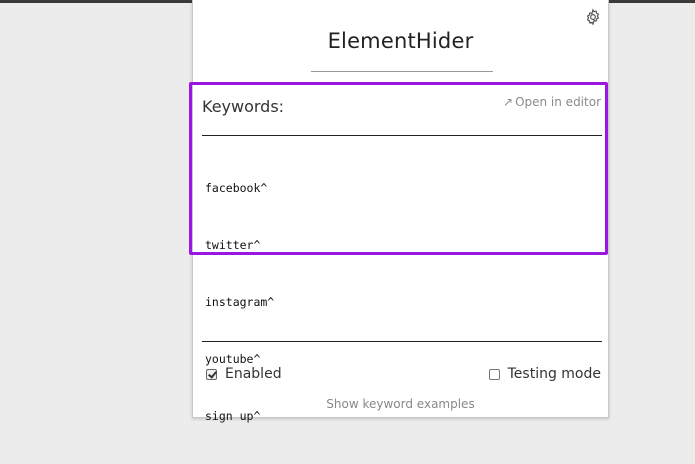  What do you see at coordinates (402, 341) in the screenshot?
I see `editor-bottom-border` at bounding box center [402, 341].